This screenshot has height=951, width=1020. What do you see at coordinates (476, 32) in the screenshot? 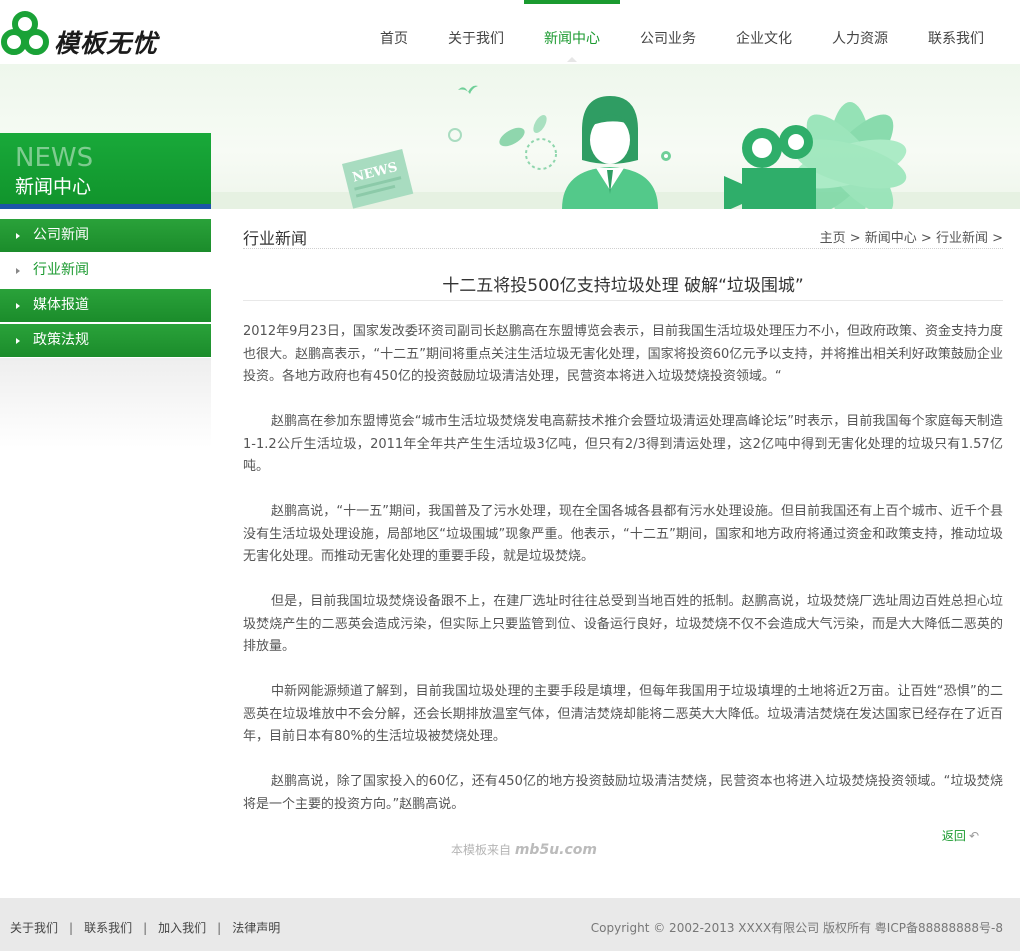
I see `nav-about: 关于我们` at bounding box center [476, 32].